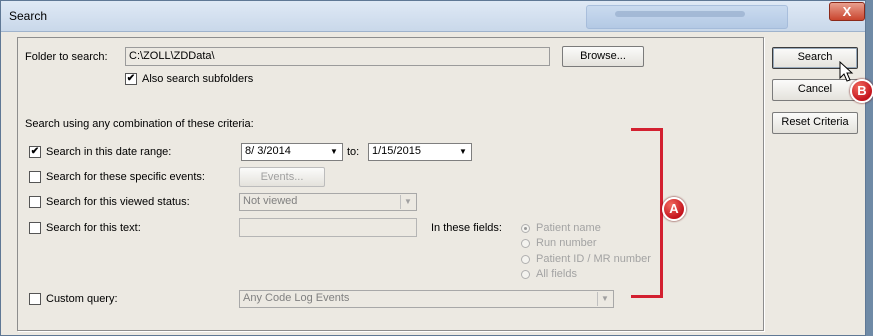  I want to click on custom-query-checkbox, so click(35, 299).